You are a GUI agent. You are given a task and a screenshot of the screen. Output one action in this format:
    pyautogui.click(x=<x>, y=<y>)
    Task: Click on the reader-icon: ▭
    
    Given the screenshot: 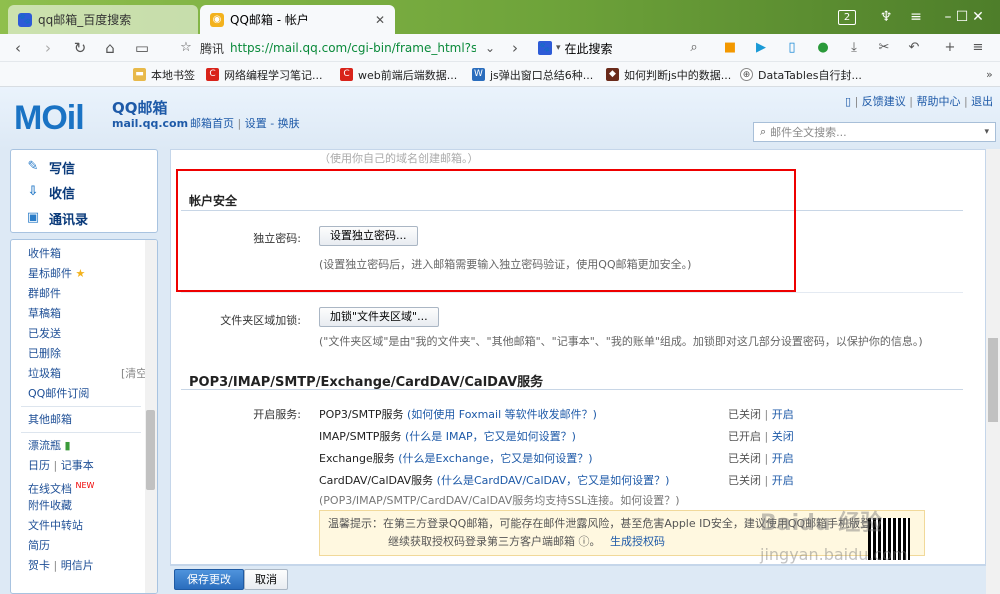 What is the action you would take?
    pyautogui.click(x=142, y=48)
    